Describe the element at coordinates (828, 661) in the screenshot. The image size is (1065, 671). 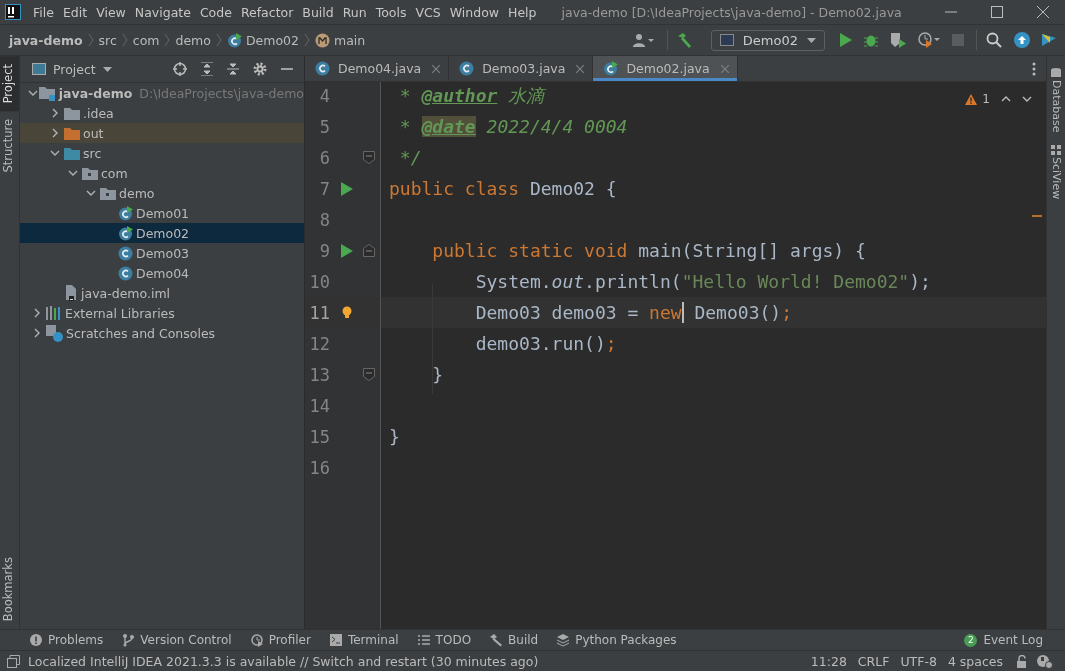
I see `status-item: 11:28` at that location.